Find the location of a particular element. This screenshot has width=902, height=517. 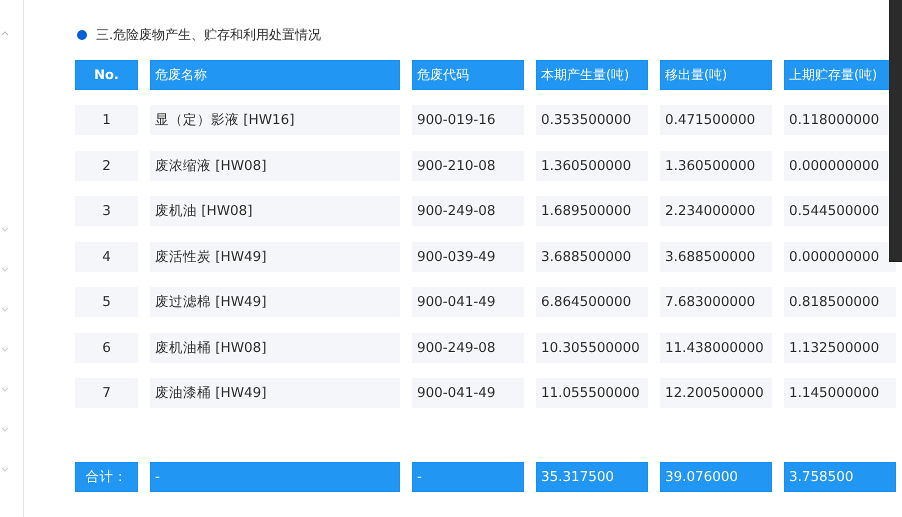

column-header: No. is located at coordinates (106, 75).